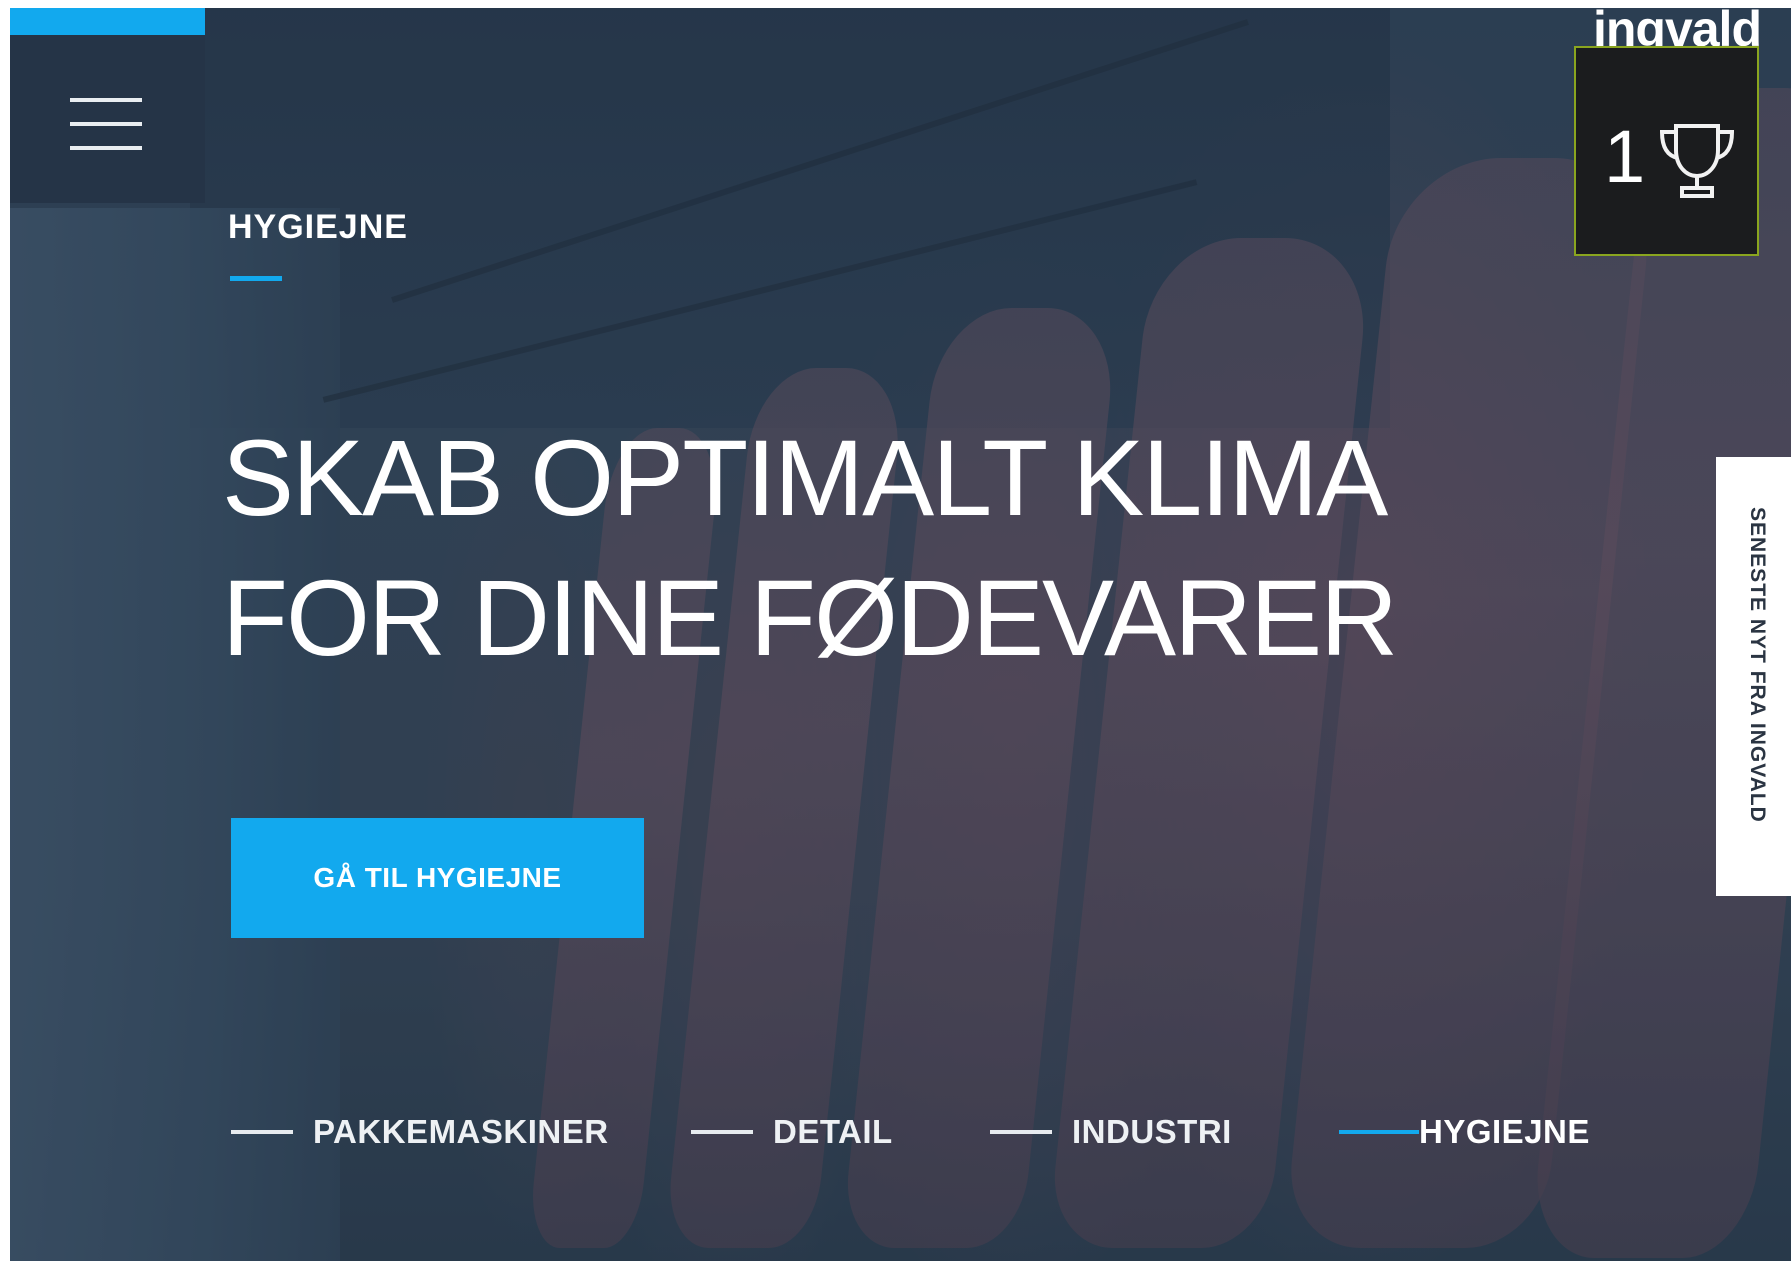 The height and width of the screenshot is (1261, 1791). Describe the element at coordinates (810, 617) in the screenshot. I see `headline-line-2: FOR DINE FØDEVARER` at that location.